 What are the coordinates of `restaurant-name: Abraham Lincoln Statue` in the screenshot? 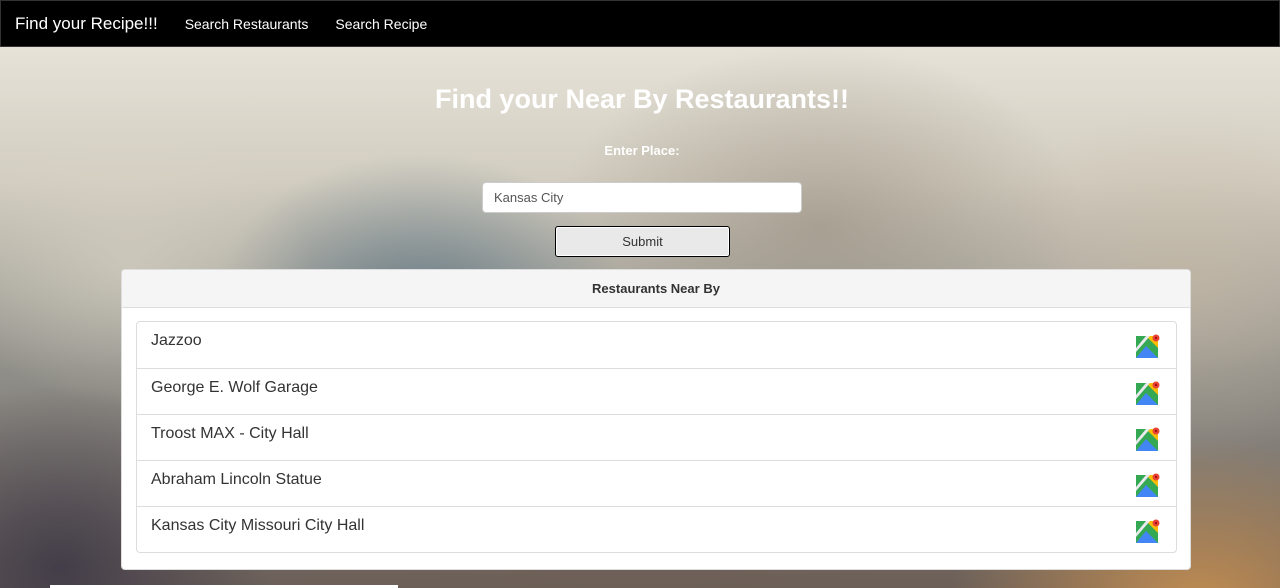 It's located at (236, 479).